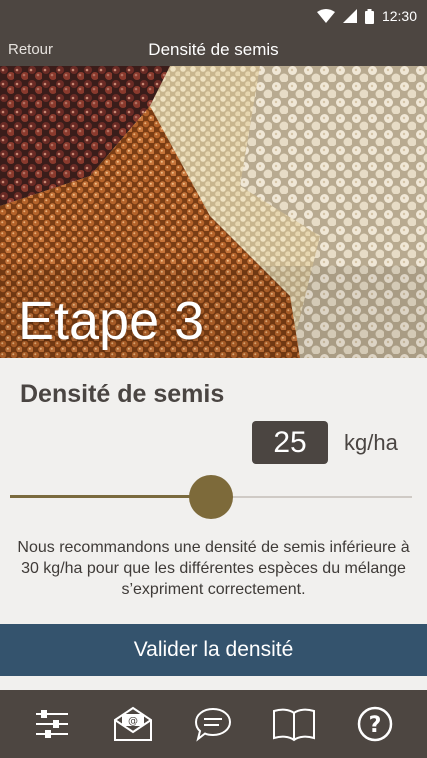  I want to click on app-bar: Retour Densité de semis, so click(213, 49).